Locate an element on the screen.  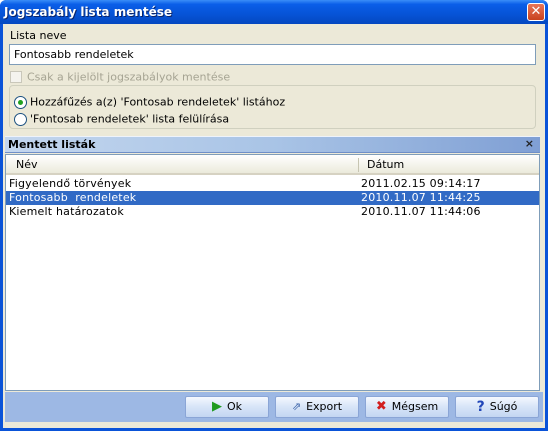
panel-close-icon: × is located at coordinates (529, 143).